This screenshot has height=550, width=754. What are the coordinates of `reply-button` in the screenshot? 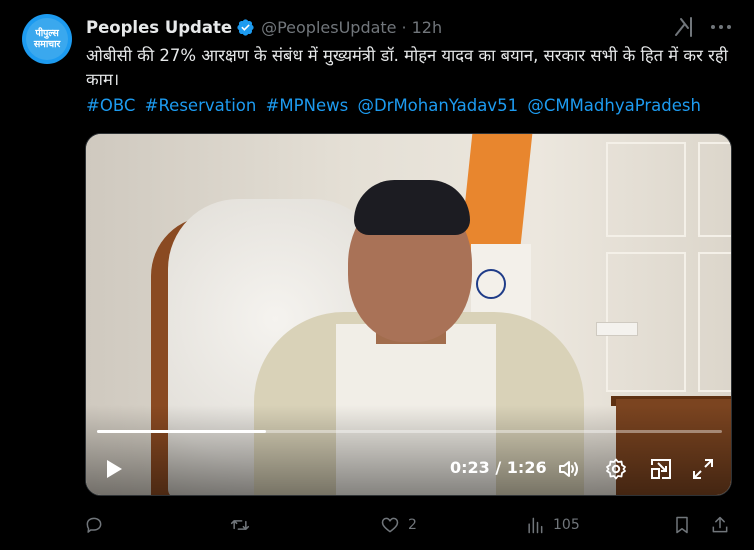 It's located at (98, 525).